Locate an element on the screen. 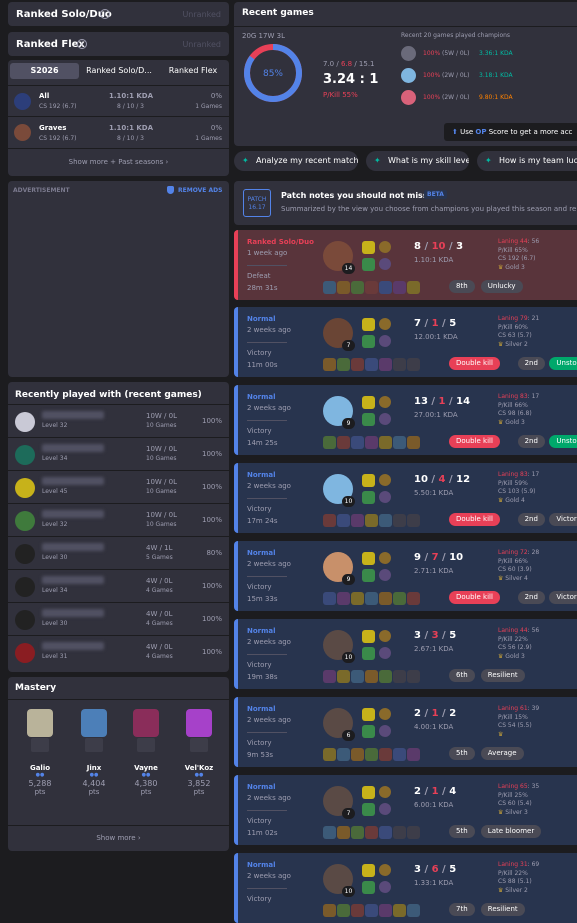 This screenshot has height=923, width=577. champion-winrate: 0% is located at coordinates (216, 128).